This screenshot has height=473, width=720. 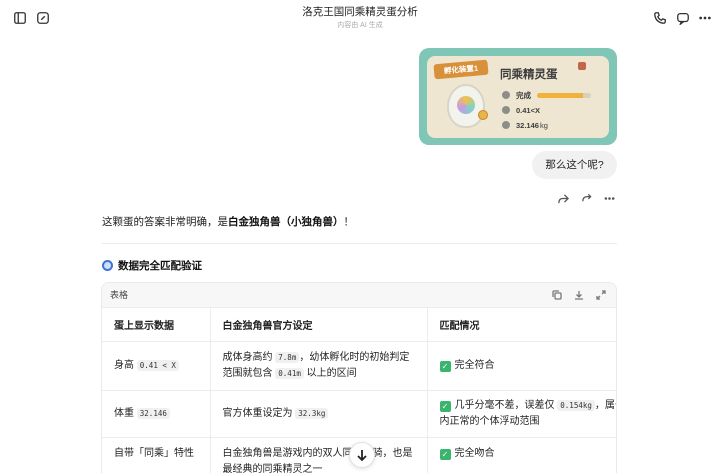 I want to click on height-row: 0.41<X, so click(x=521, y=110).